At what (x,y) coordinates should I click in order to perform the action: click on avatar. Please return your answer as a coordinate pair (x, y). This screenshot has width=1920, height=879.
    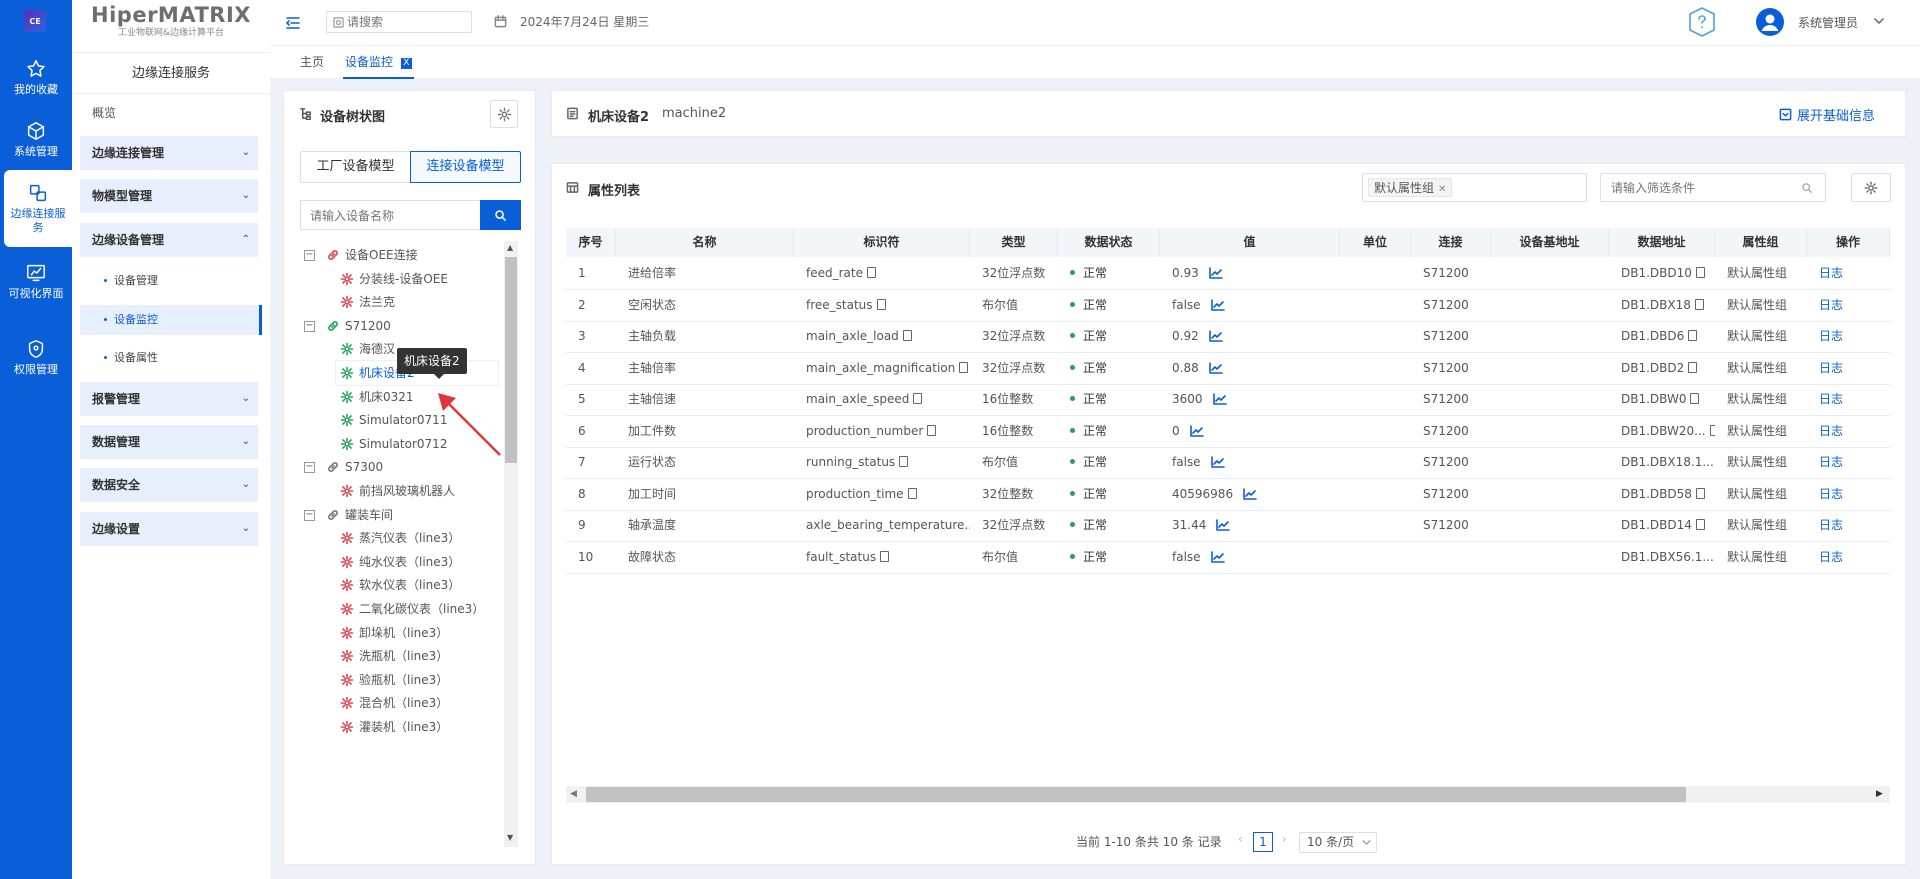
    Looking at the image, I should click on (1770, 22).